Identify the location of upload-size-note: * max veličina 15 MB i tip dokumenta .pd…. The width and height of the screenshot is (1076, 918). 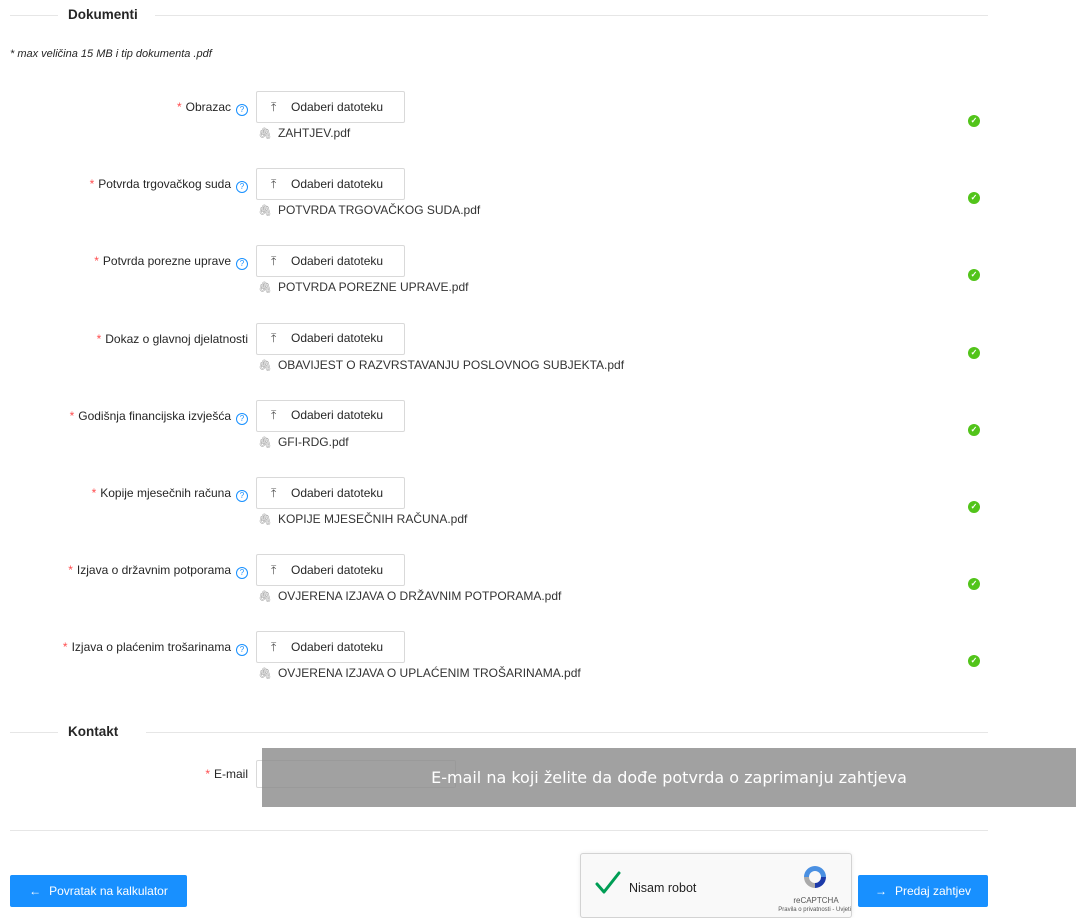
(111, 54).